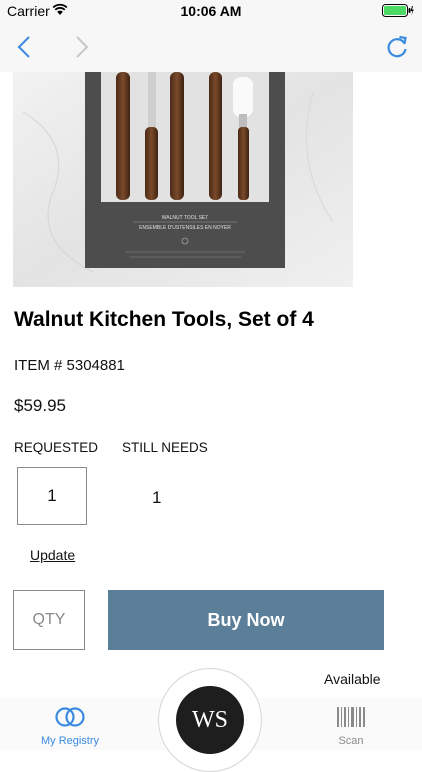 The image size is (422, 772). What do you see at coordinates (157, 497) in the screenshot?
I see `still-needs-value: 1` at bounding box center [157, 497].